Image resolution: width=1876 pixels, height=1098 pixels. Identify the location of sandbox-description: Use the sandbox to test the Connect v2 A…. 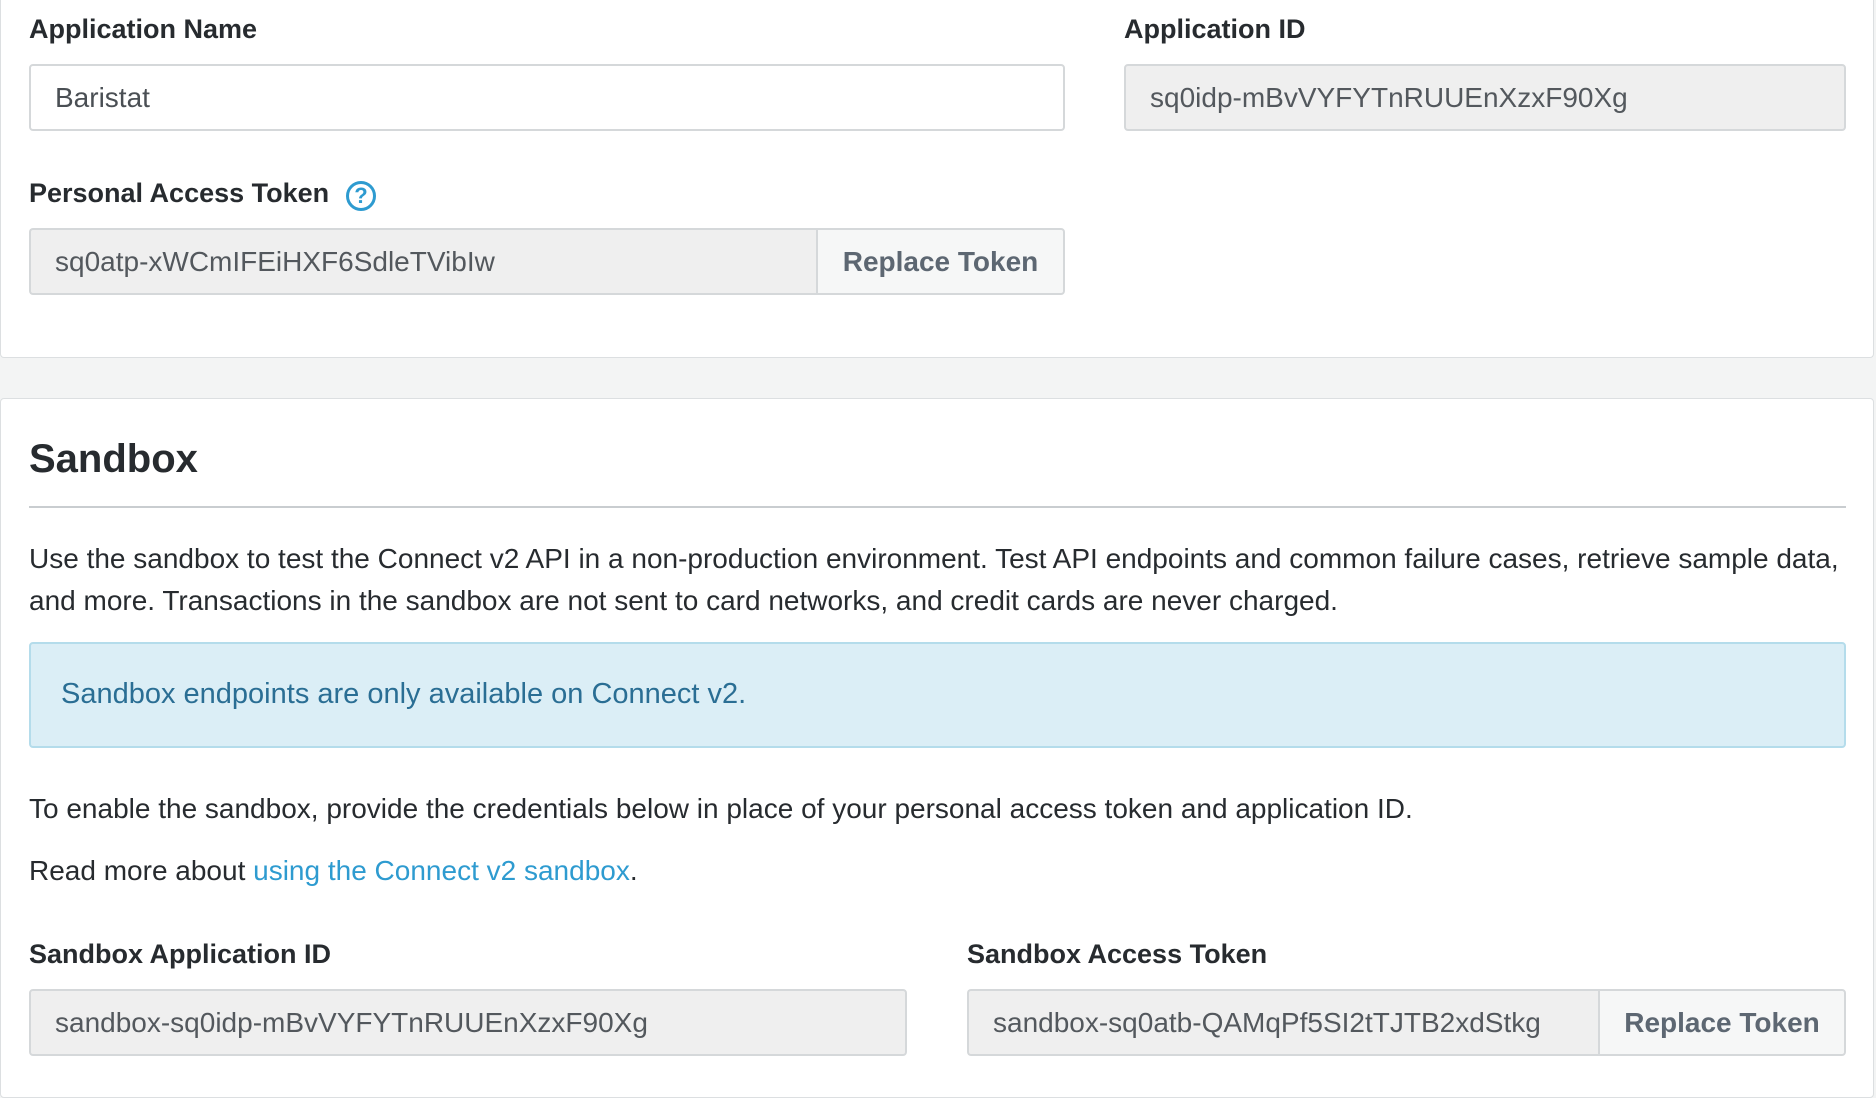
(934, 579).